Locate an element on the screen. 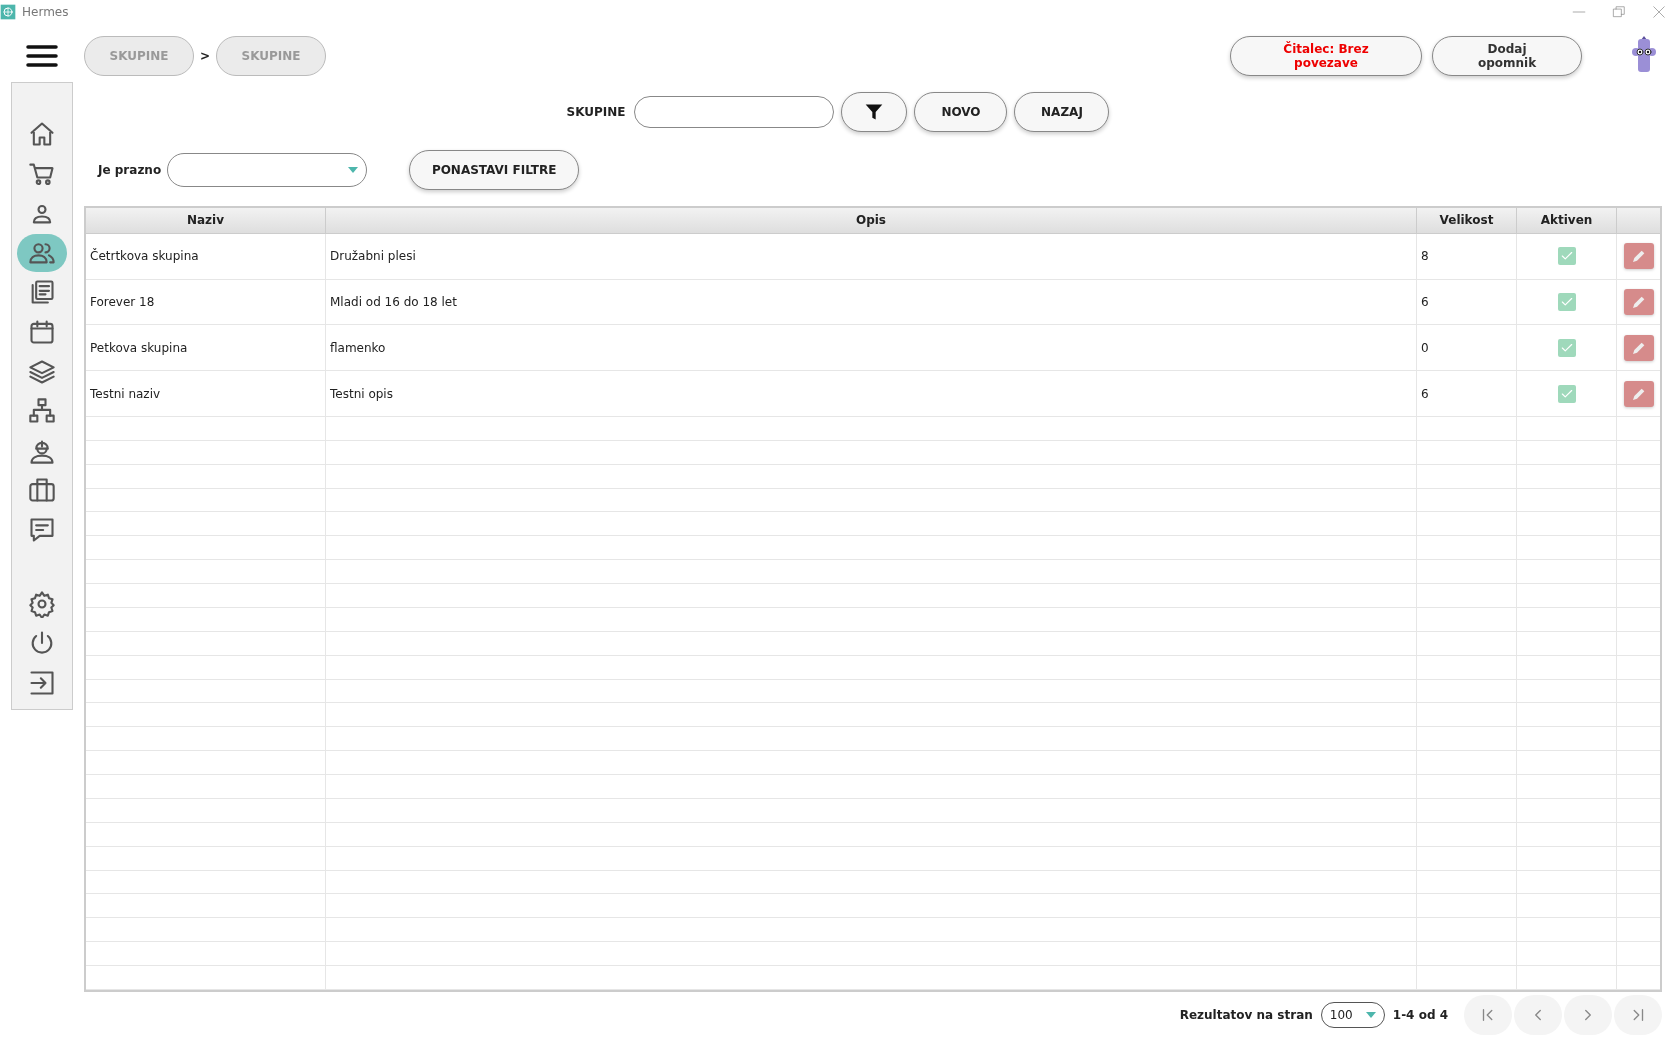 The width and height of the screenshot is (1680, 1047). page-range-text: 1-4 od 4 is located at coordinates (1420, 1015).